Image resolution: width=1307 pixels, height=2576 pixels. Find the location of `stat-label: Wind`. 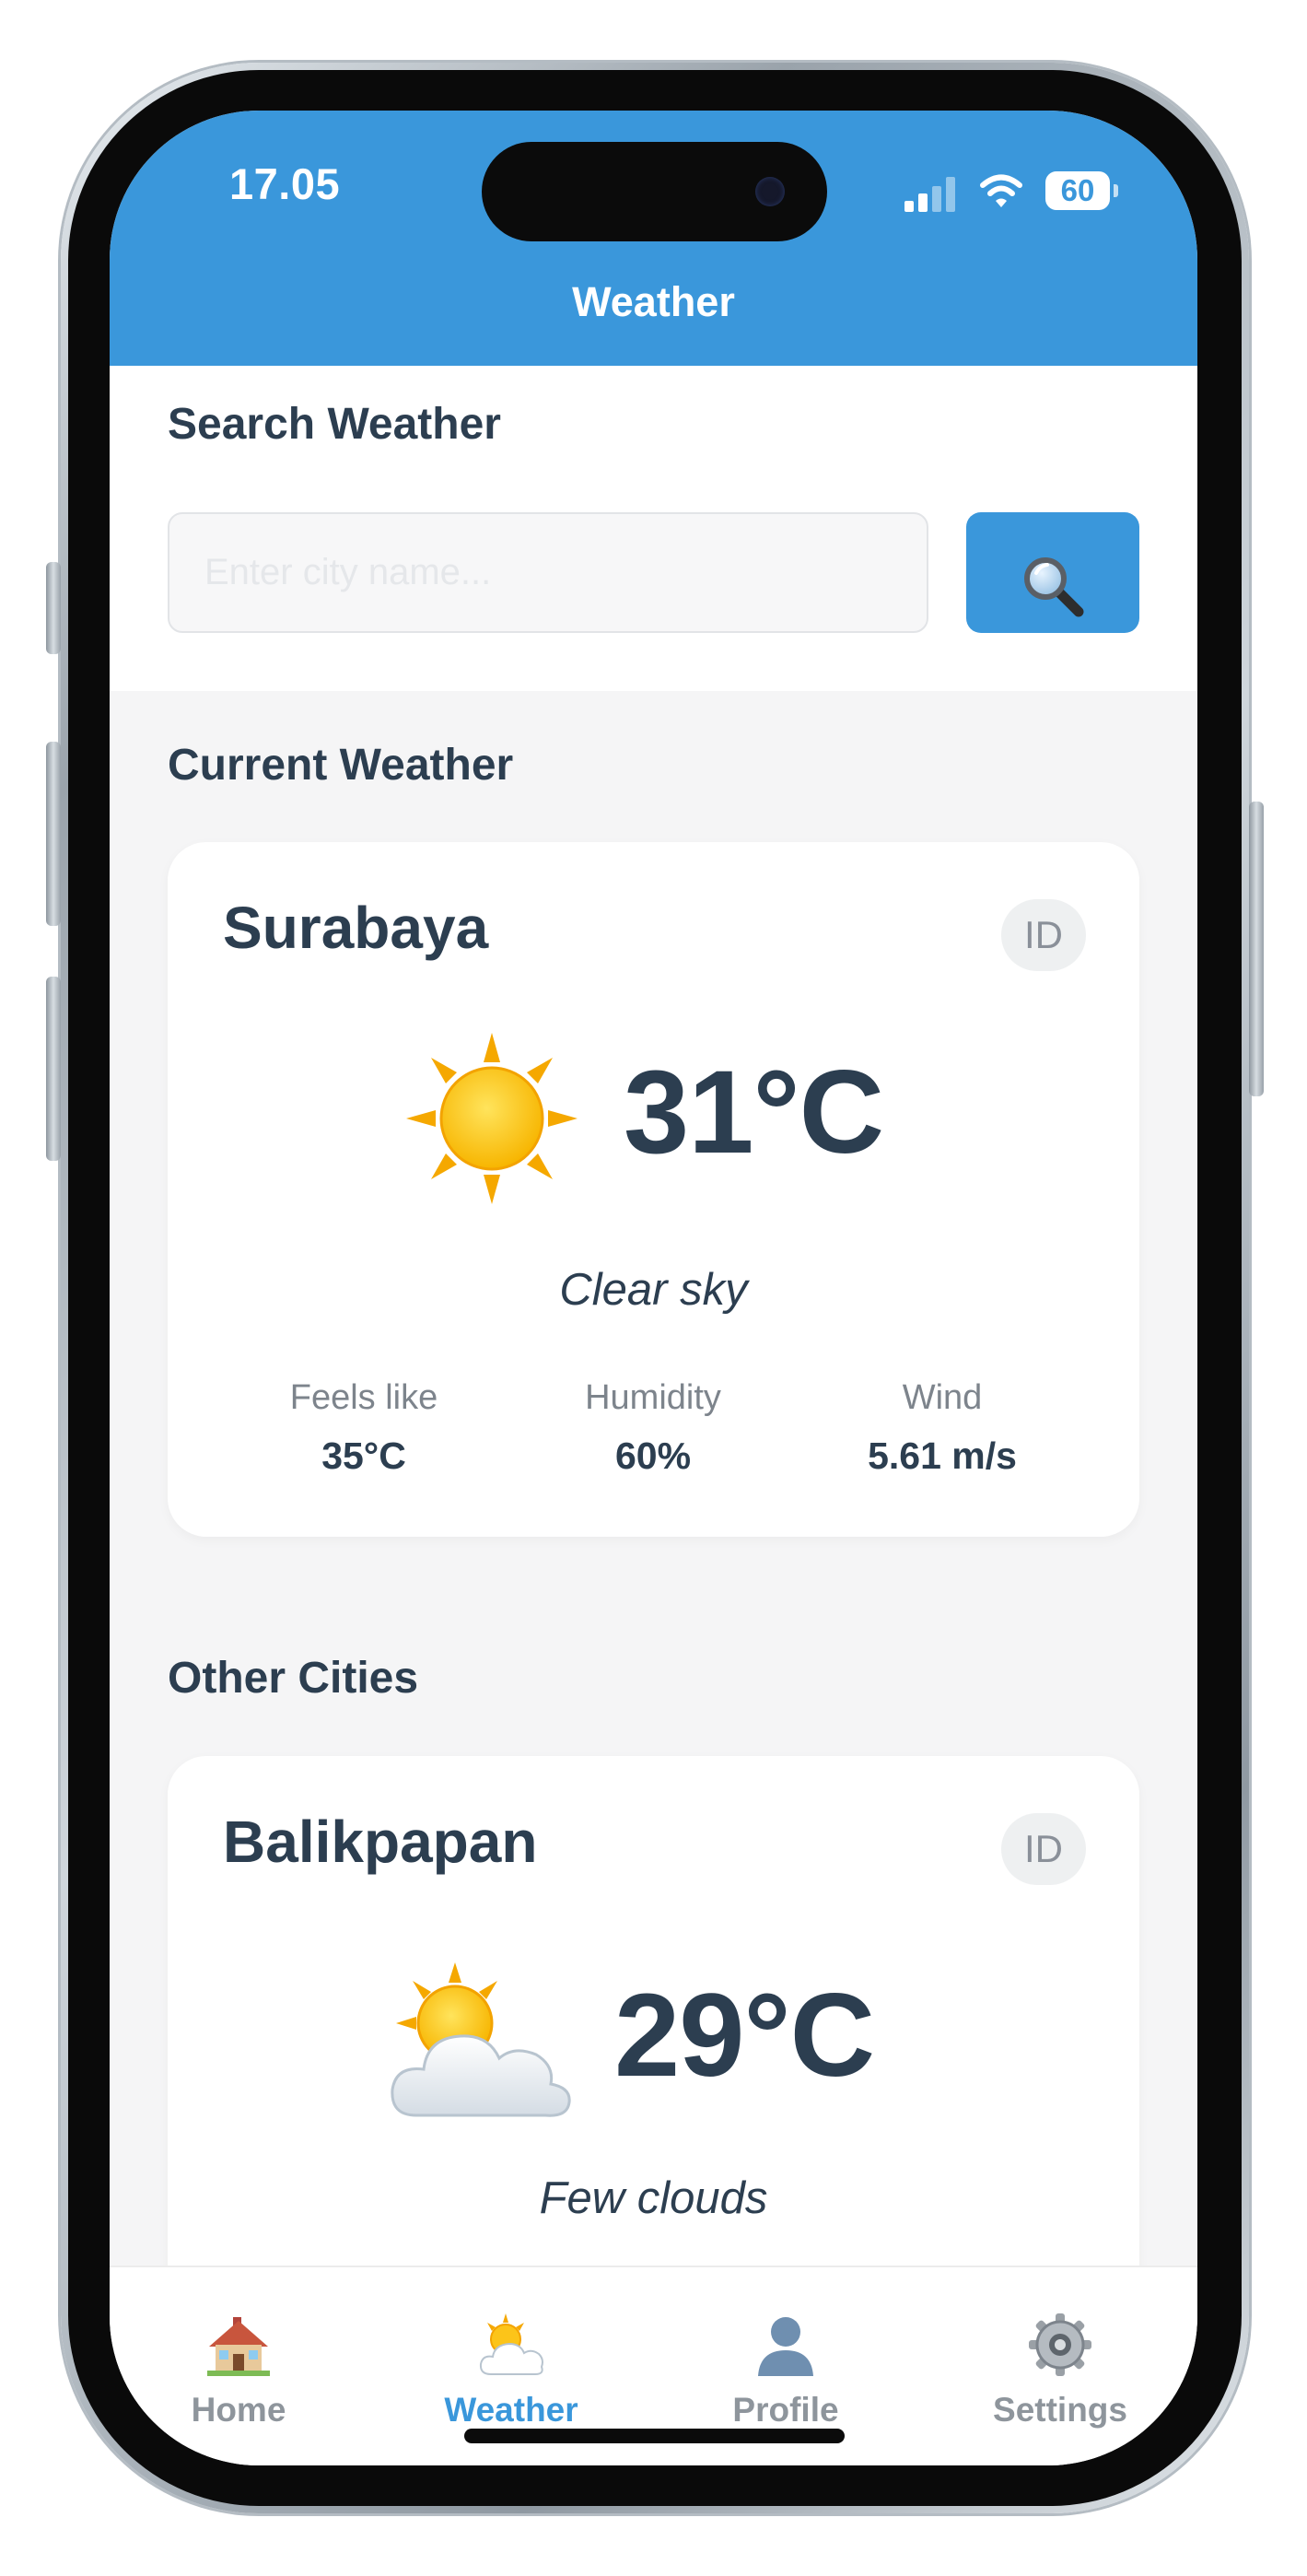

stat-label: Wind is located at coordinates (943, 1397).